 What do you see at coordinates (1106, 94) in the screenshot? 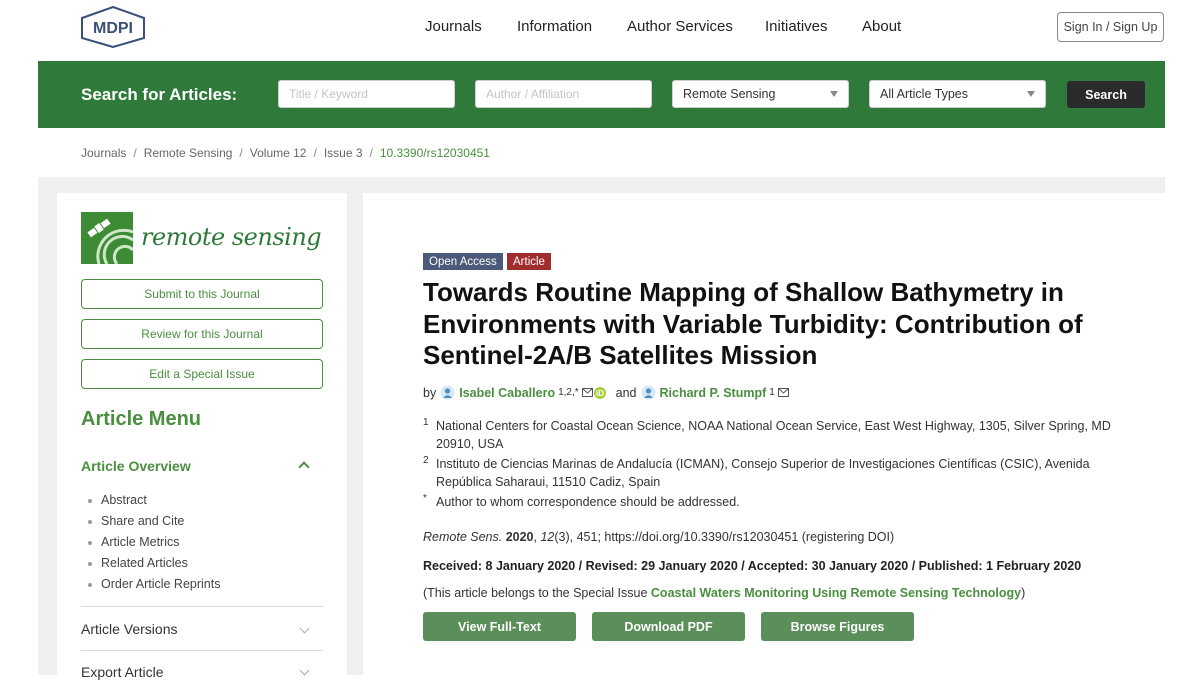
I see `search-button: Search` at bounding box center [1106, 94].